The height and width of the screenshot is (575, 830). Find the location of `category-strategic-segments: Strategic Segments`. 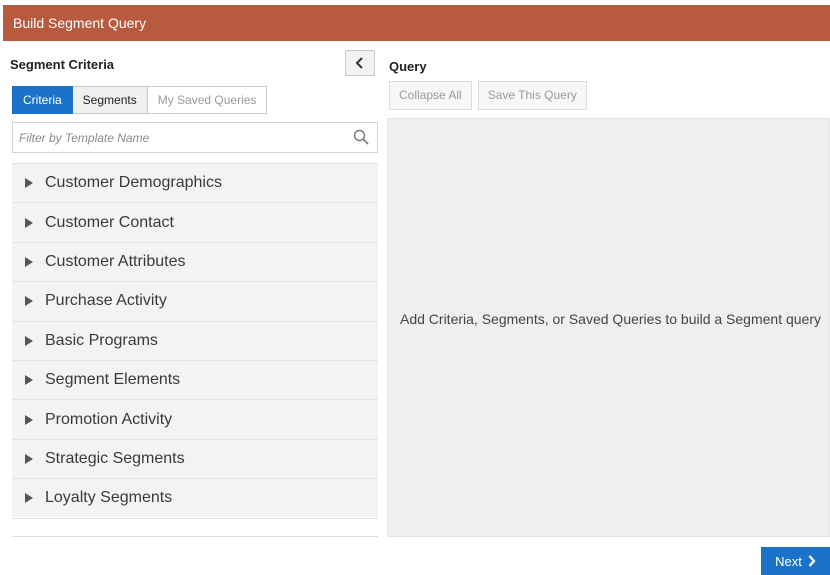

category-strategic-segments: Strategic Segments is located at coordinates (195, 460).